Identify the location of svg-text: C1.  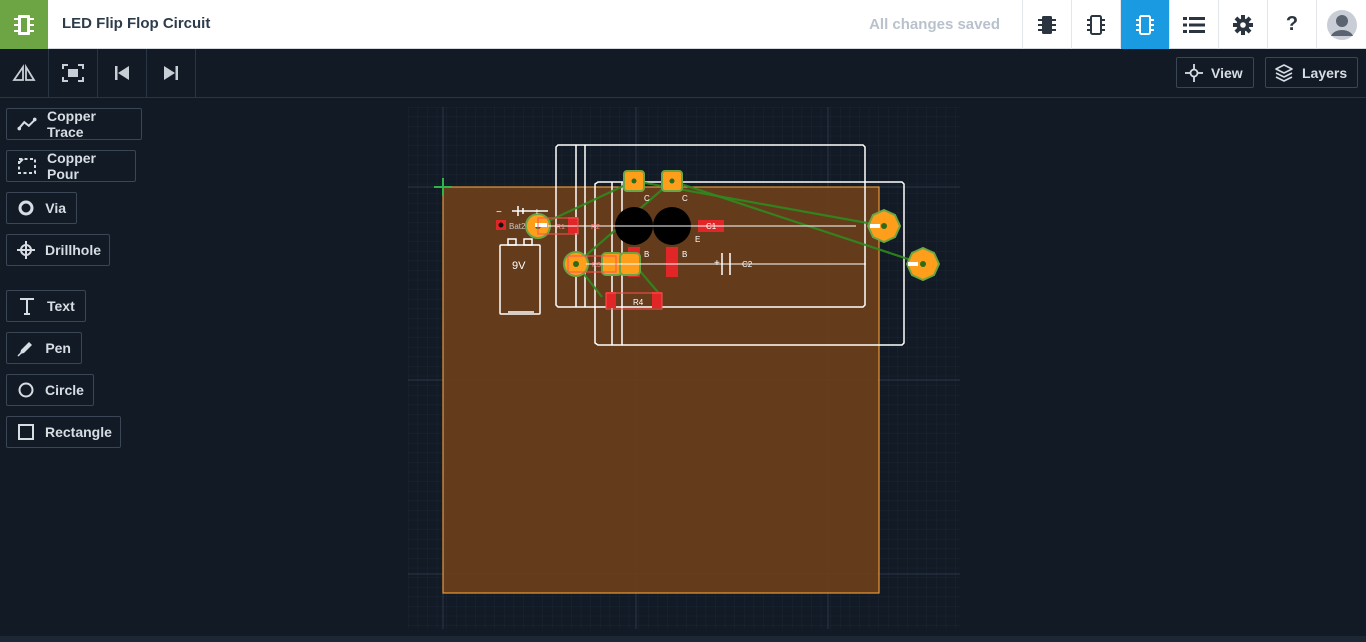
(711, 226).